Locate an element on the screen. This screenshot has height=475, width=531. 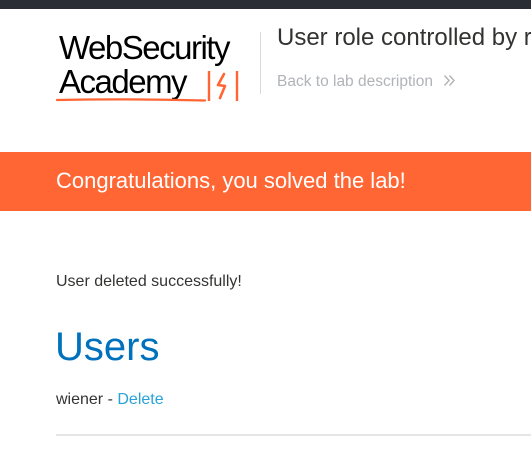
page-title: Users is located at coordinates (107, 347).